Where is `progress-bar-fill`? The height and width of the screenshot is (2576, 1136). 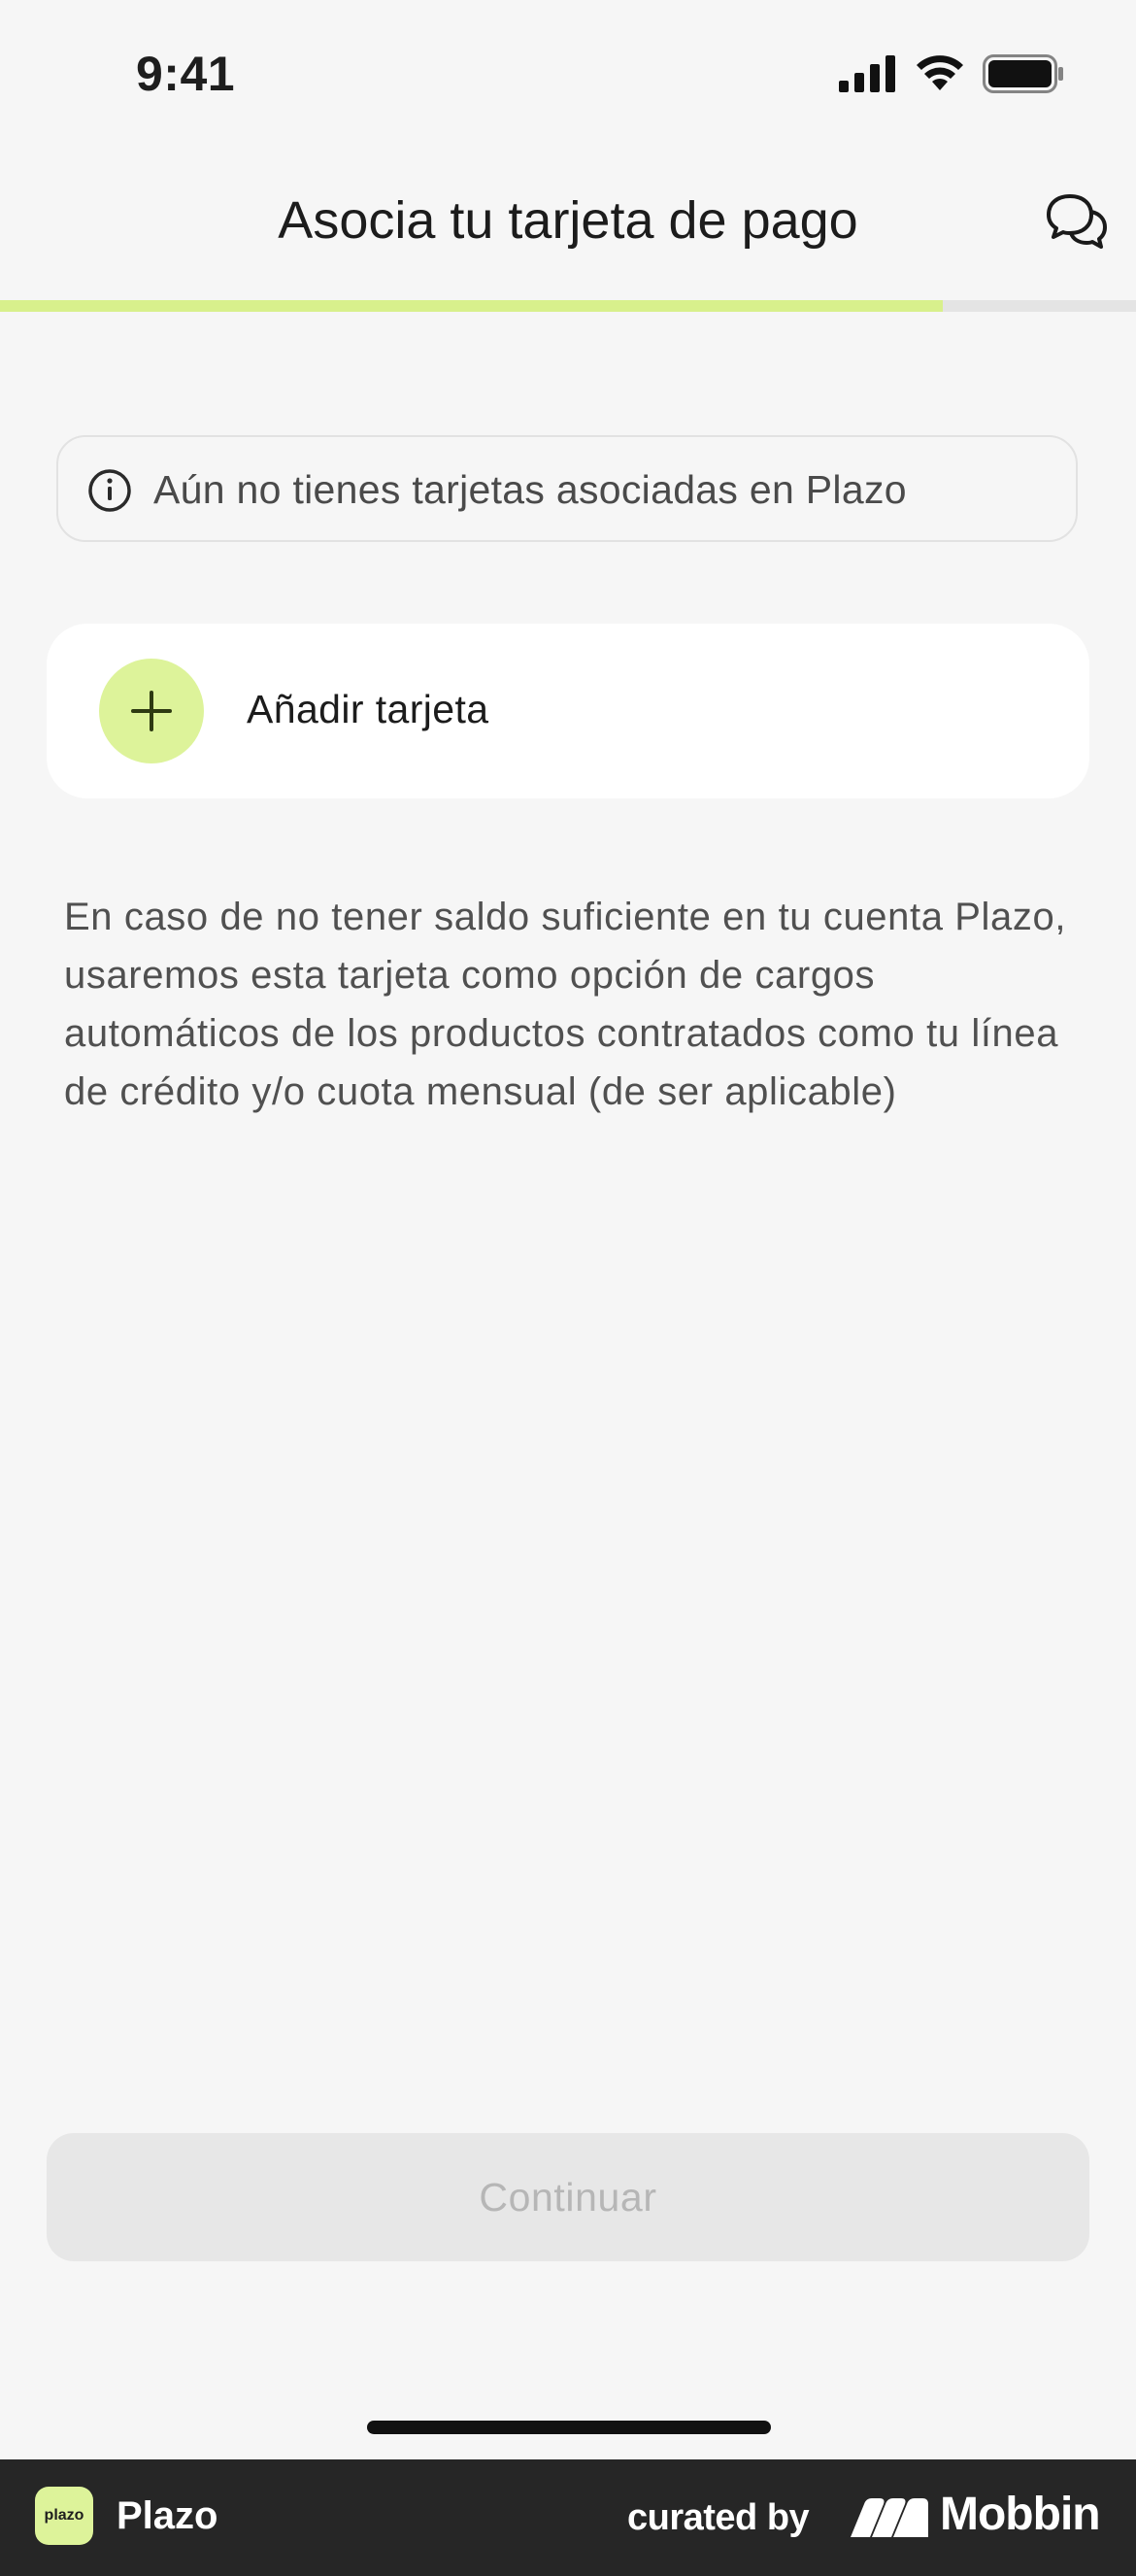 progress-bar-fill is located at coordinates (472, 306).